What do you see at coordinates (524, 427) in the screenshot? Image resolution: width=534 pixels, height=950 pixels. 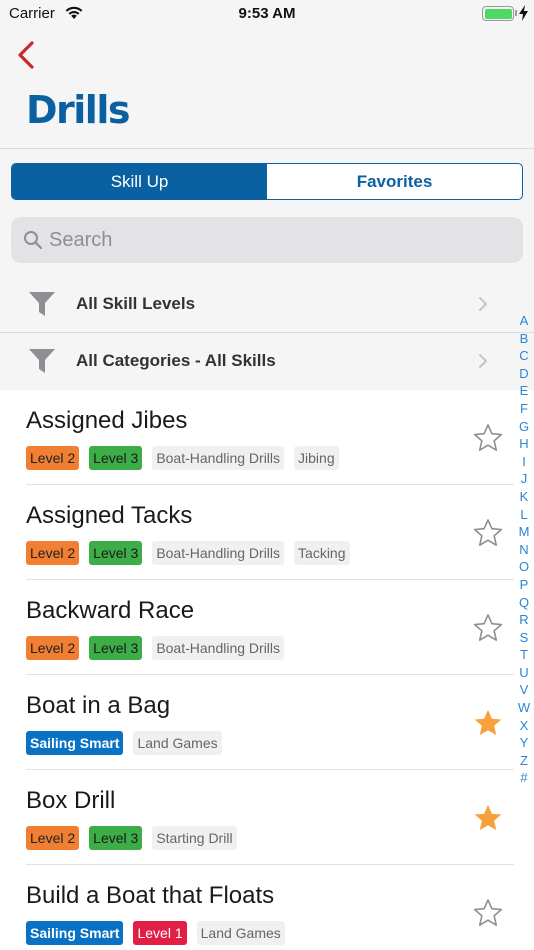 I see `index-letter: G` at bounding box center [524, 427].